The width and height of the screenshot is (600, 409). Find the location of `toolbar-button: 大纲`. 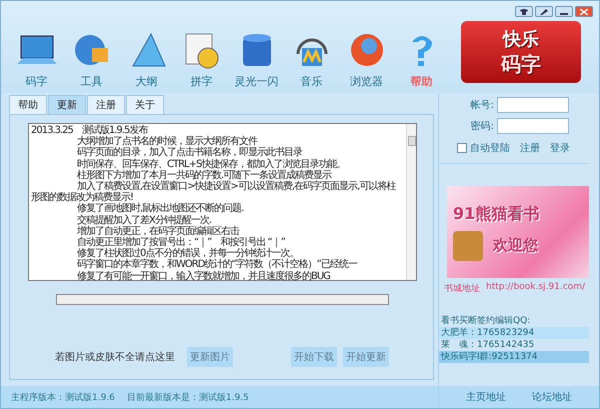

toolbar-button: 大纲 is located at coordinates (146, 59).